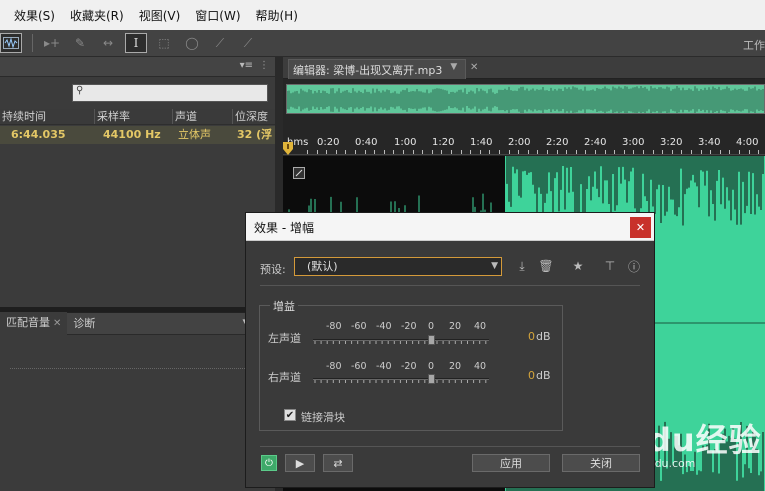 The width and height of the screenshot is (765, 491). Describe the element at coordinates (277, 15) in the screenshot. I see `menu-help: 帮助(H)` at that location.